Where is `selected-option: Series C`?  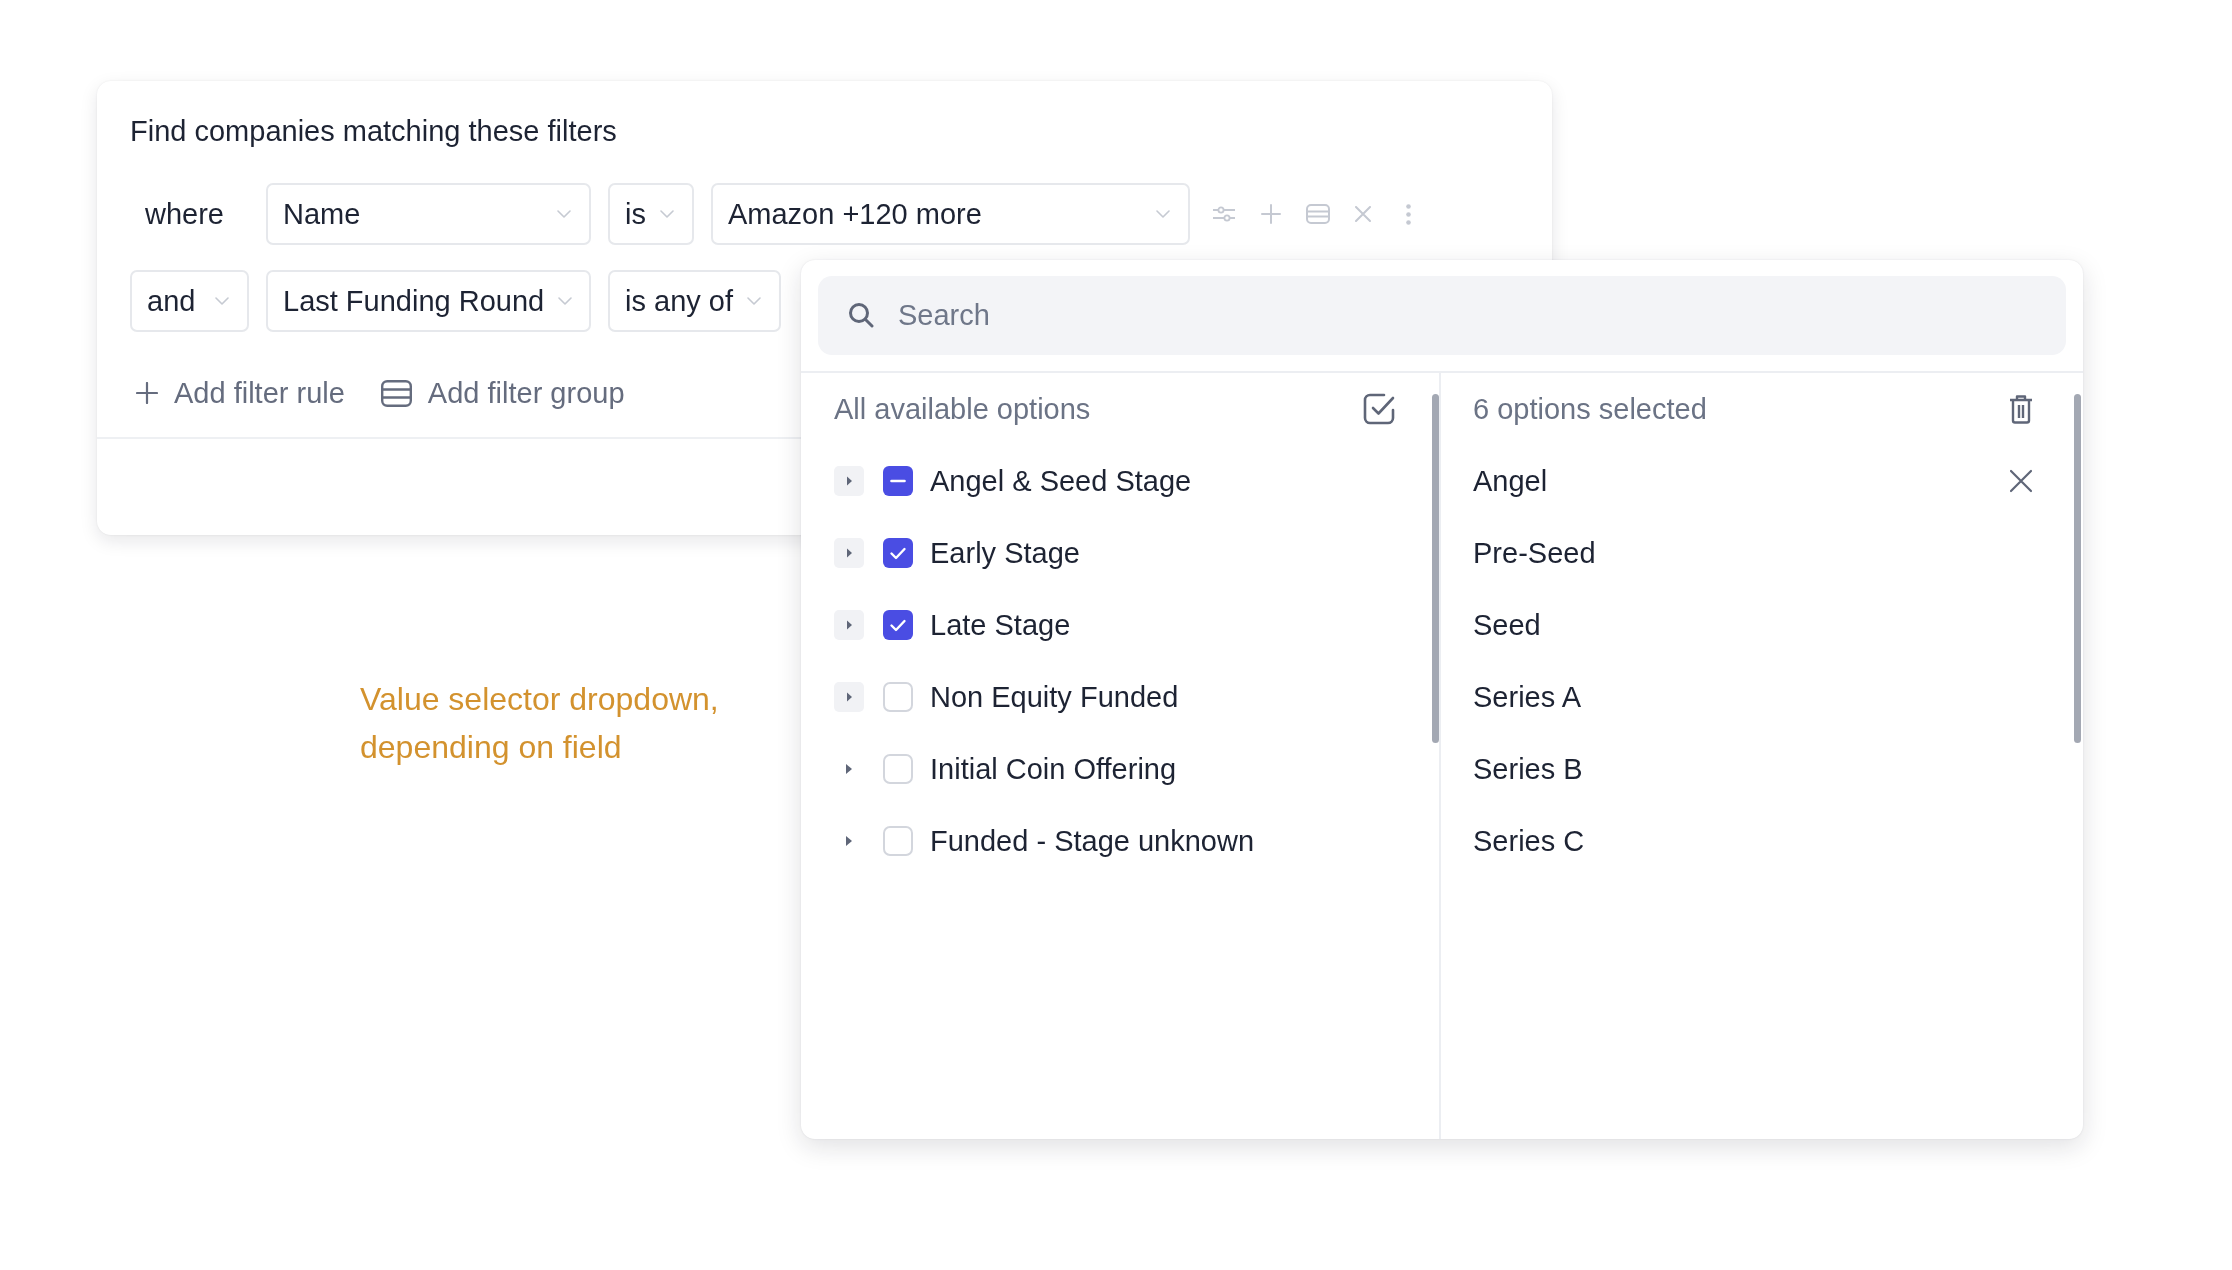 selected-option: Series C is located at coordinates (1770, 841).